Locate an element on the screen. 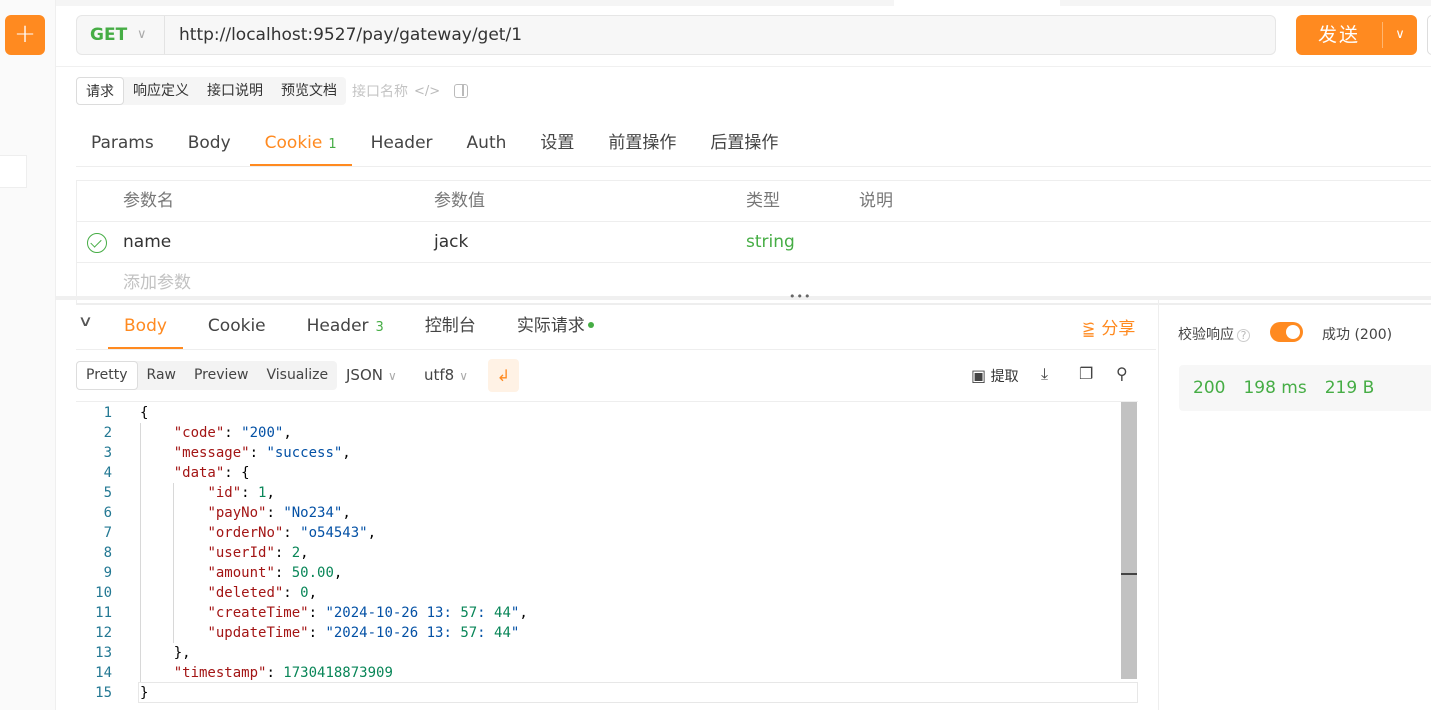 The image size is (1431, 710). copy-icon: ❐ is located at coordinates (1086, 373).